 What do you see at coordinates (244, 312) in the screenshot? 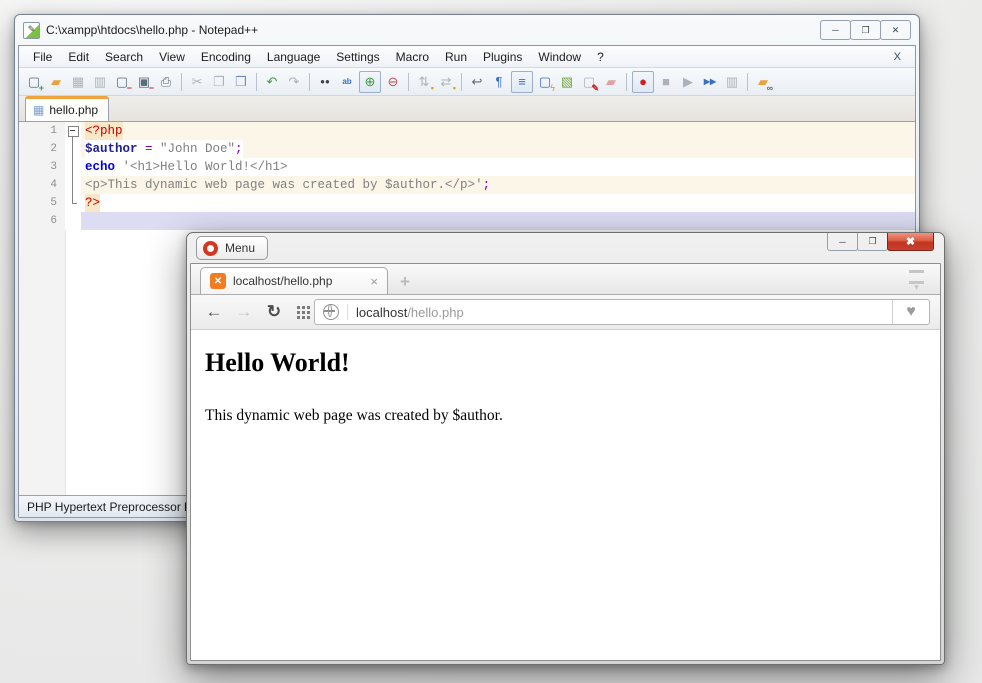
I see `forward-button: →` at bounding box center [244, 312].